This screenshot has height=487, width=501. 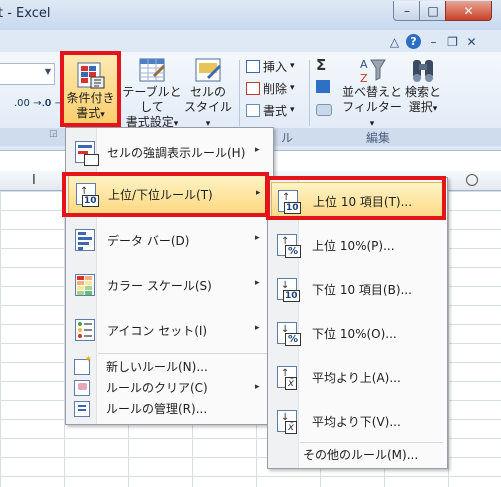 I want to click on delete-button: 削除 ▾, so click(x=270, y=88).